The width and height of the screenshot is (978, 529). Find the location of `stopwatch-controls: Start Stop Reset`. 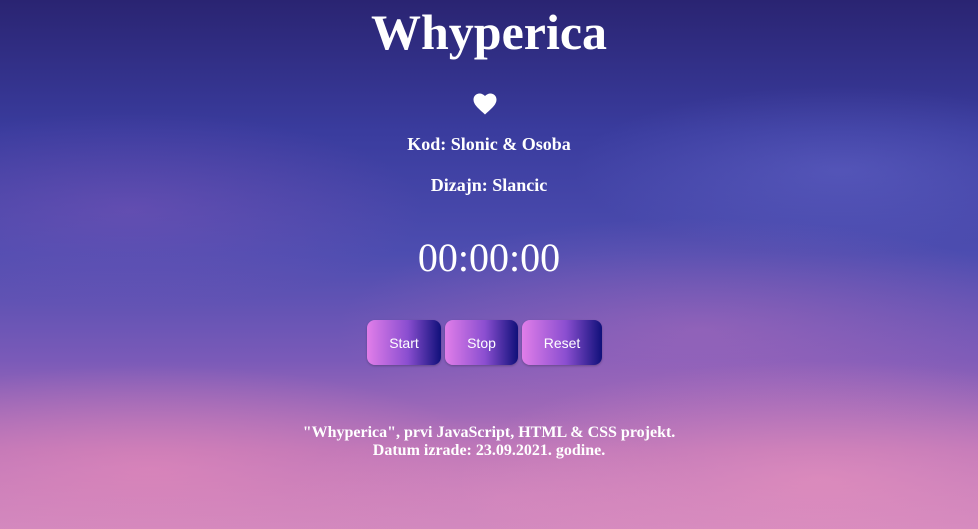

stopwatch-controls: Start Stop Reset is located at coordinates (484, 342).